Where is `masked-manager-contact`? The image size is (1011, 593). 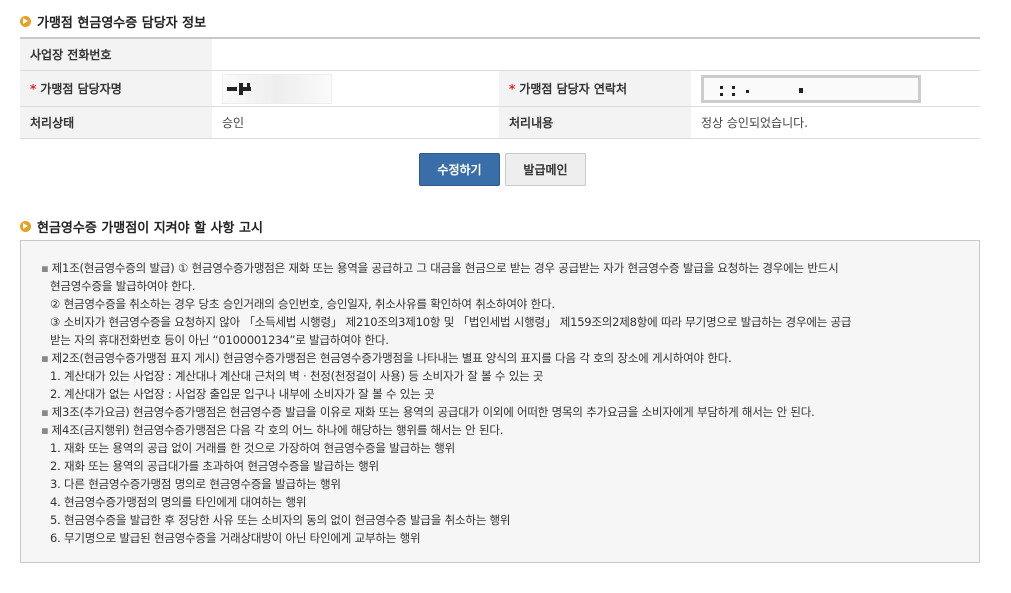 masked-manager-contact is located at coordinates (811, 88).